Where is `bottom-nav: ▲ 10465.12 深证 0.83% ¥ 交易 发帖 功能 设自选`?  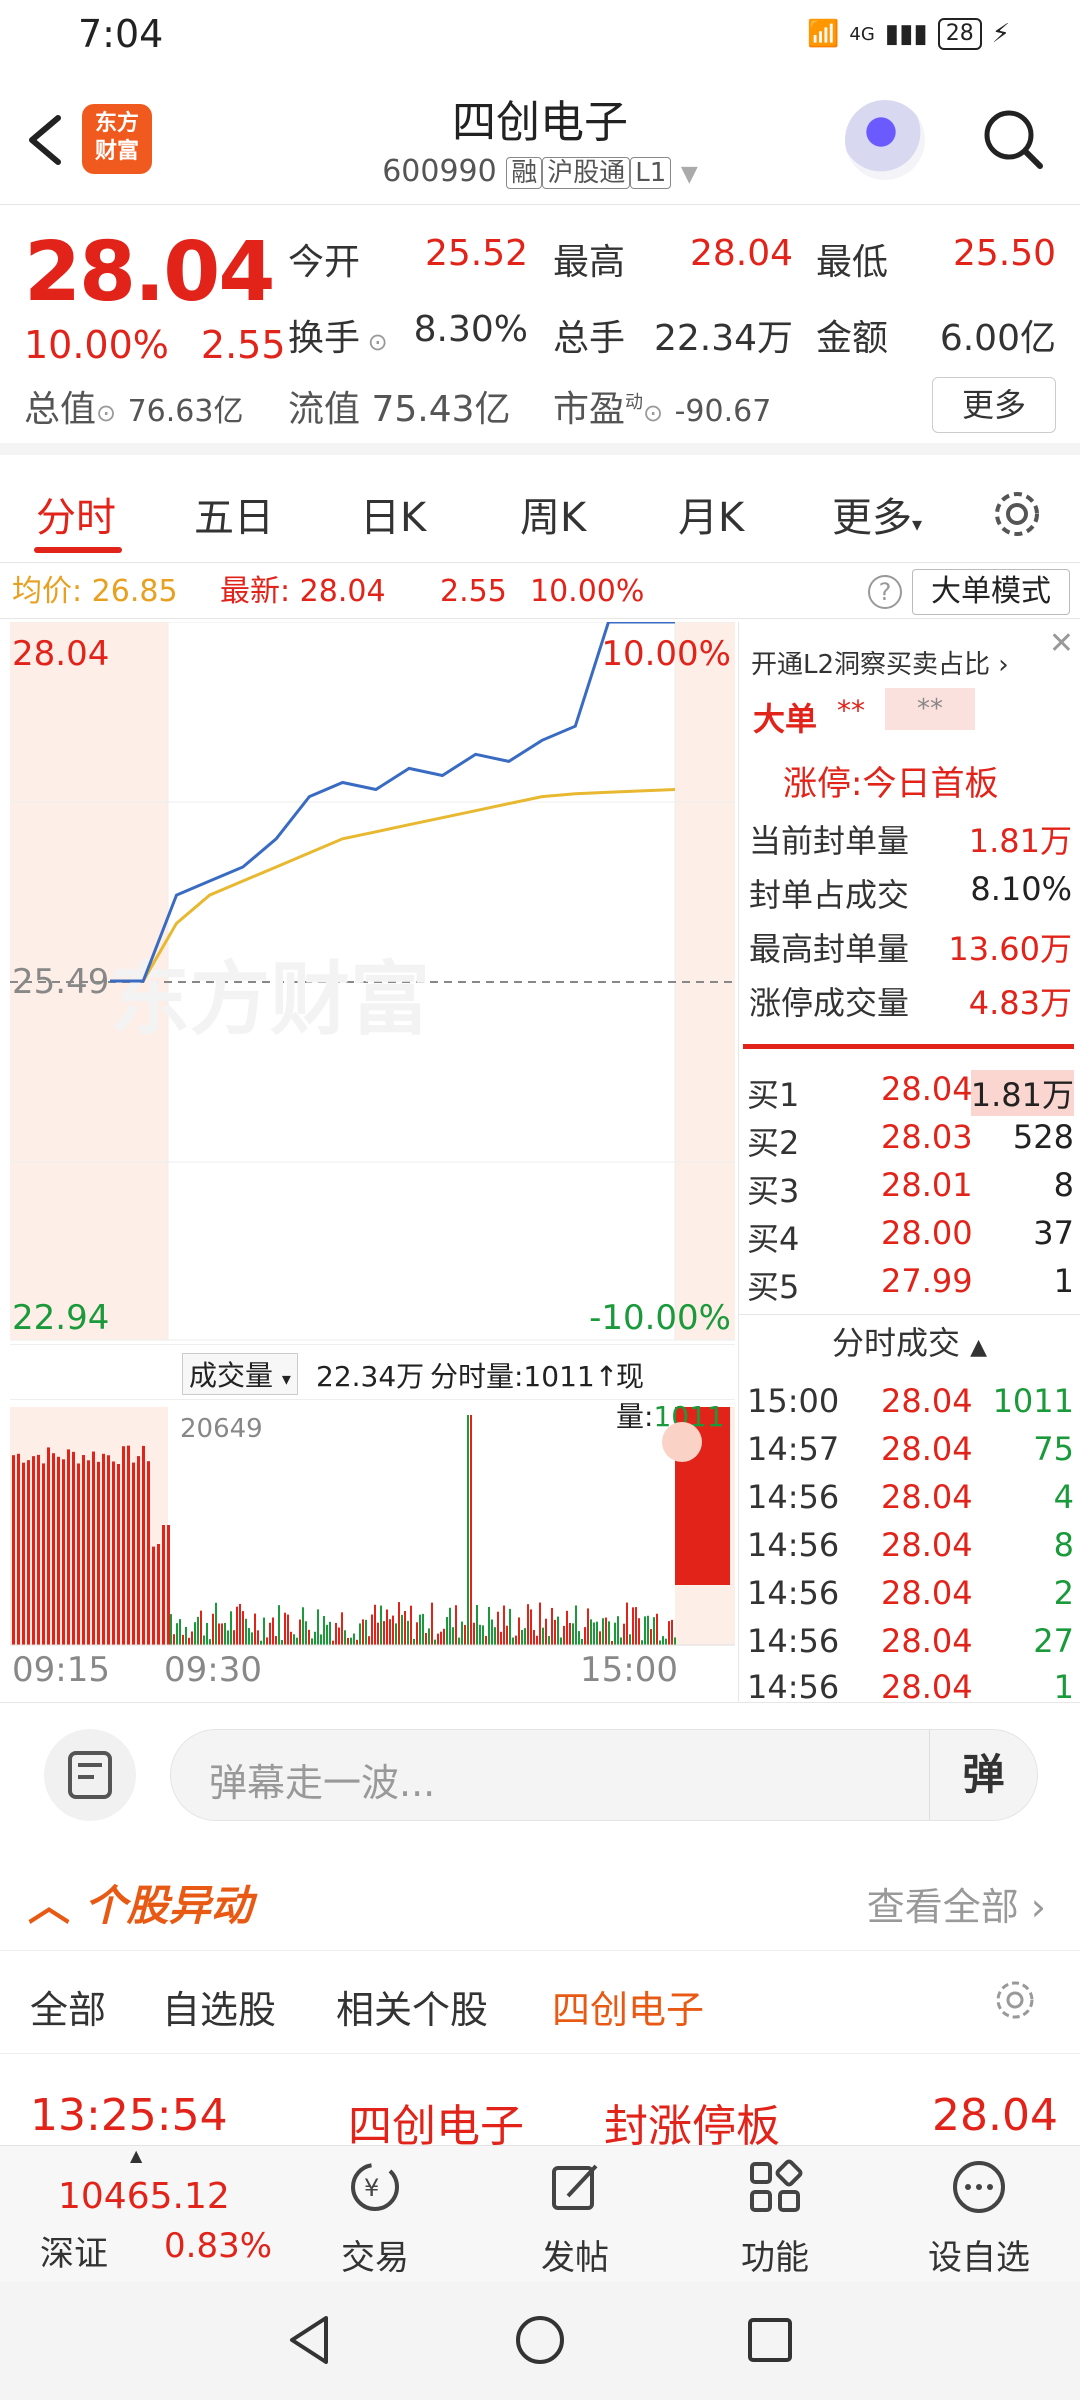 bottom-nav: ▲ 10465.12 深证 0.83% ¥ 交易 发帖 功能 设自选 is located at coordinates (540, 2213).